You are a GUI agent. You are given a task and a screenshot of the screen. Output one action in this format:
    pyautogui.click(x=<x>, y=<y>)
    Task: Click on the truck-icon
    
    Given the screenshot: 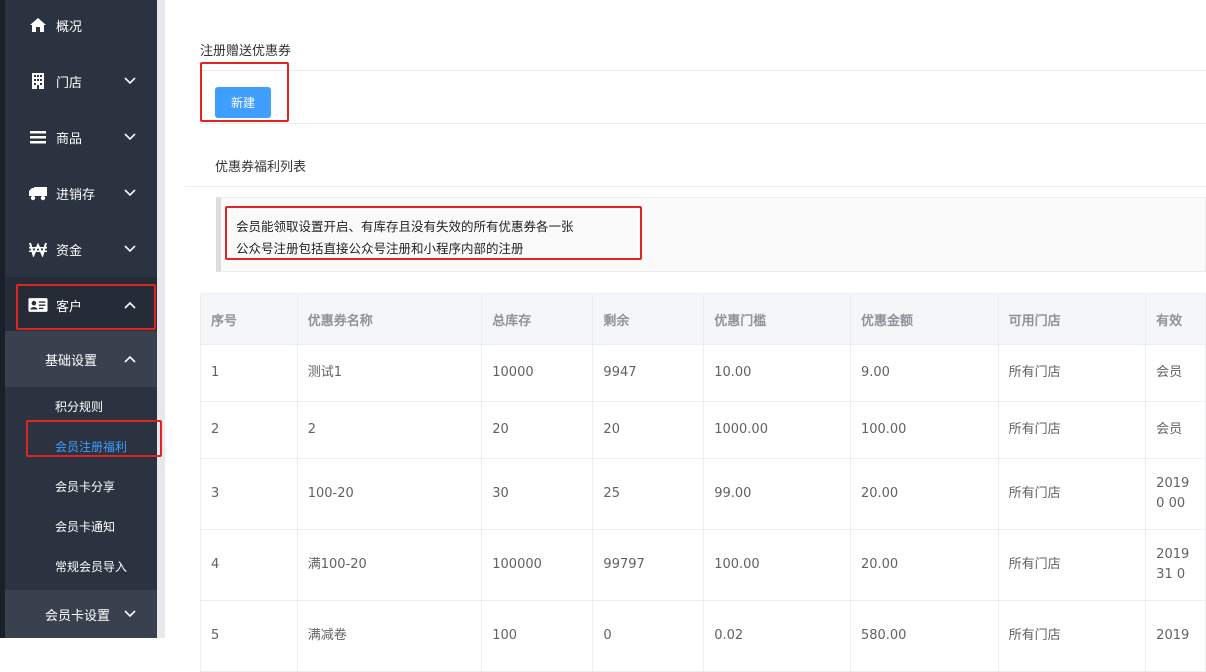 What is the action you would take?
    pyautogui.click(x=38, y=193)
    